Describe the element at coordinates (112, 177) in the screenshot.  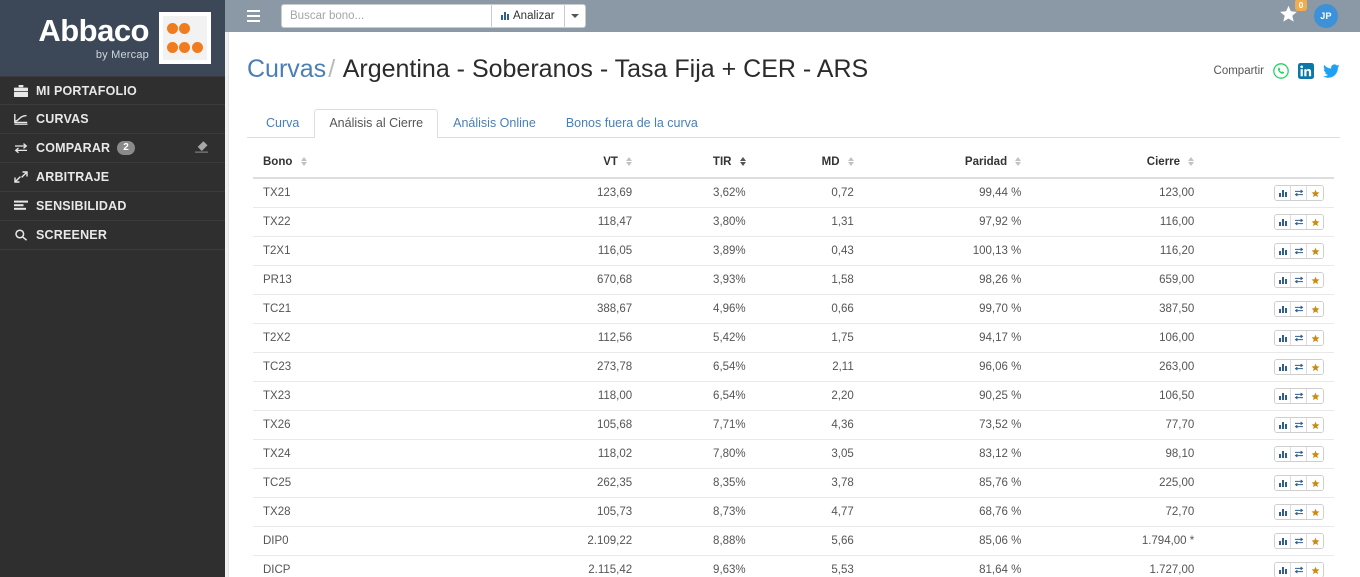
I see `sidebar-item-arbitraje: ARBITRAJE` at that location.